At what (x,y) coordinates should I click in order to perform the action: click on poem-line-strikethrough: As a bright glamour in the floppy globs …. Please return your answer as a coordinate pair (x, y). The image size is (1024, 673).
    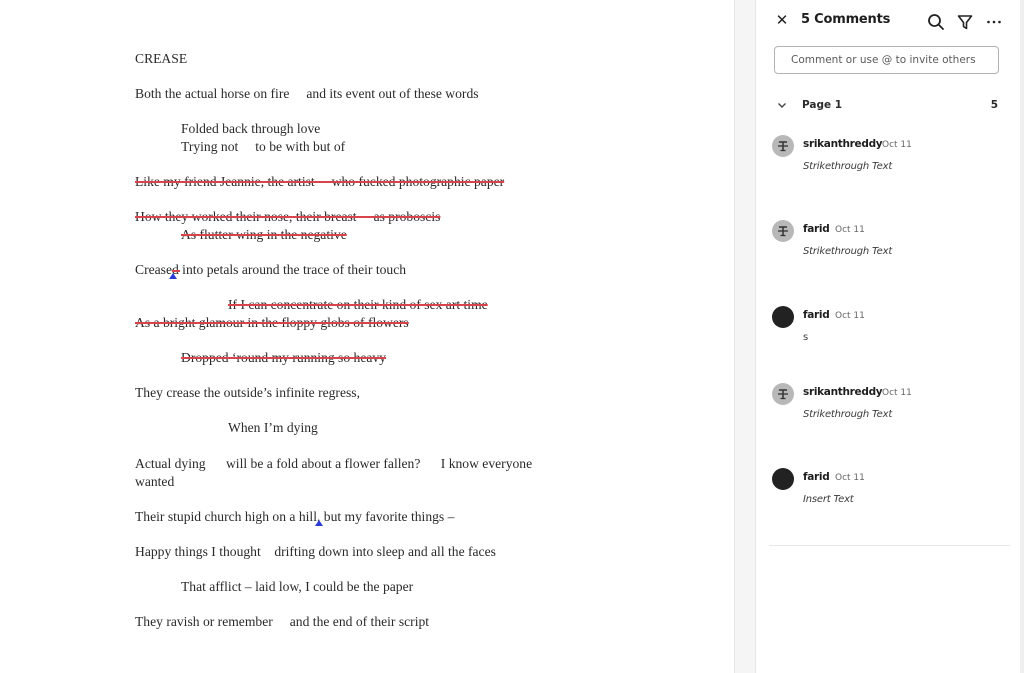
    Looking at the image, I should click on (272, 323).